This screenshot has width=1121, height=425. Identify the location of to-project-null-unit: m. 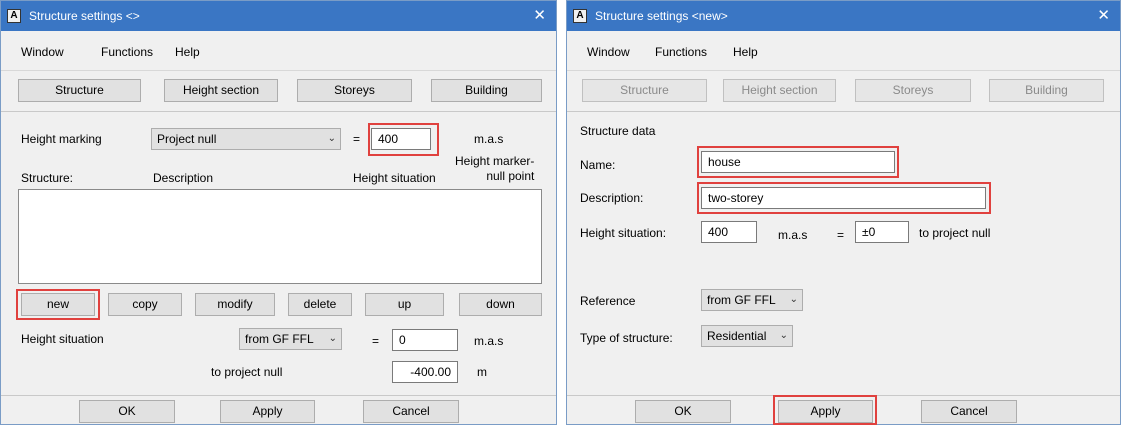
(482, 372).